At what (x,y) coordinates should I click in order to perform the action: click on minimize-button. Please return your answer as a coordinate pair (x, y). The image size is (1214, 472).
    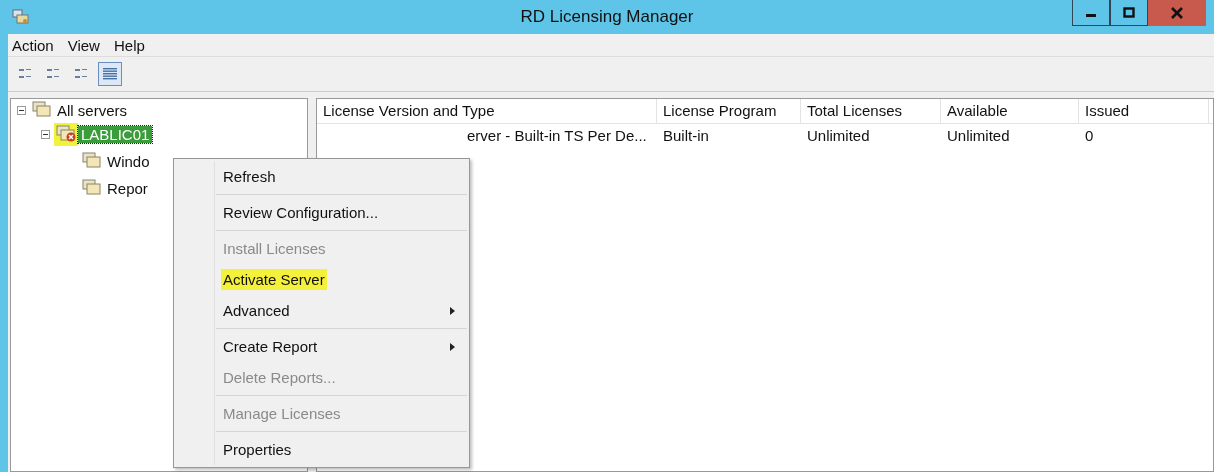
    Looking at the image, I should click on (1091, 13).